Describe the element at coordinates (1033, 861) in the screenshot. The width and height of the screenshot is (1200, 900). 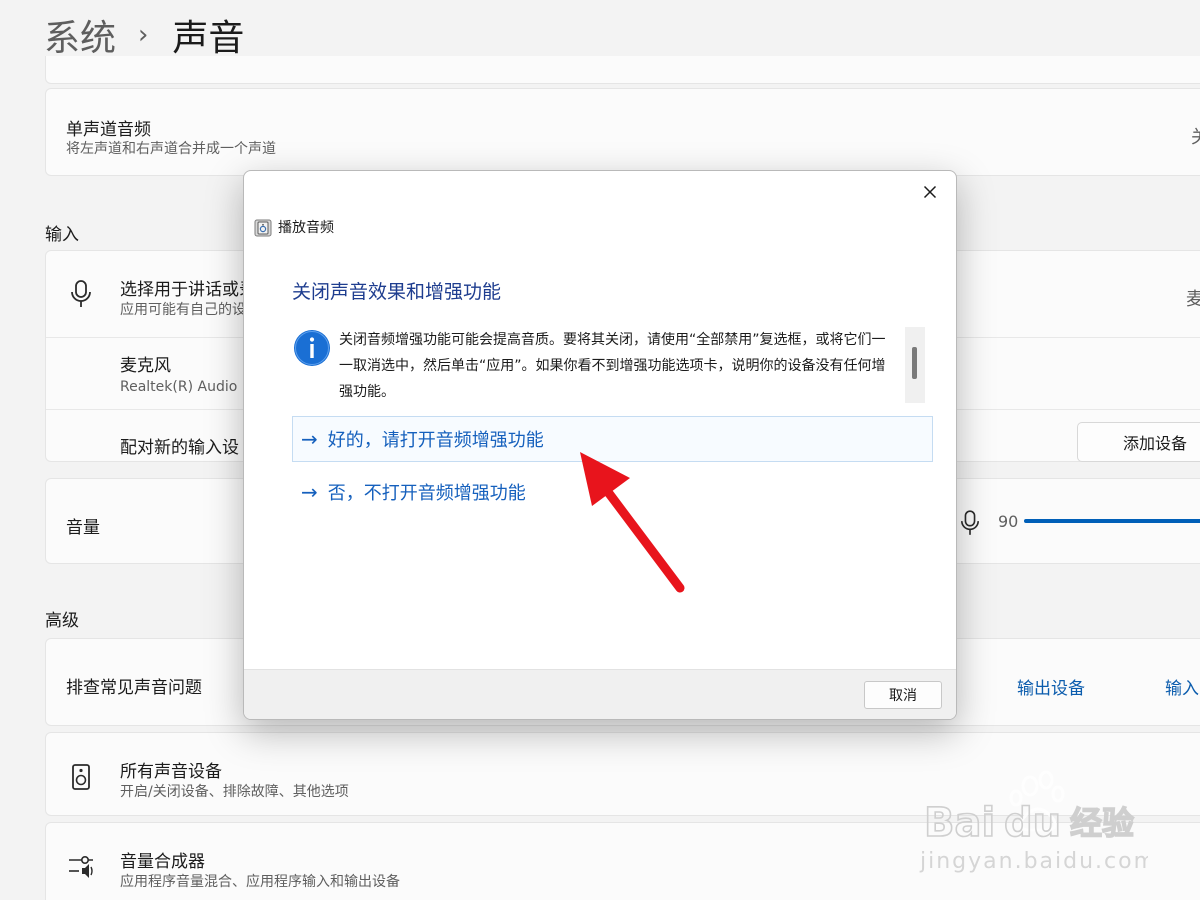
I see `svg-text: jingyan.baidu.com` at that location.